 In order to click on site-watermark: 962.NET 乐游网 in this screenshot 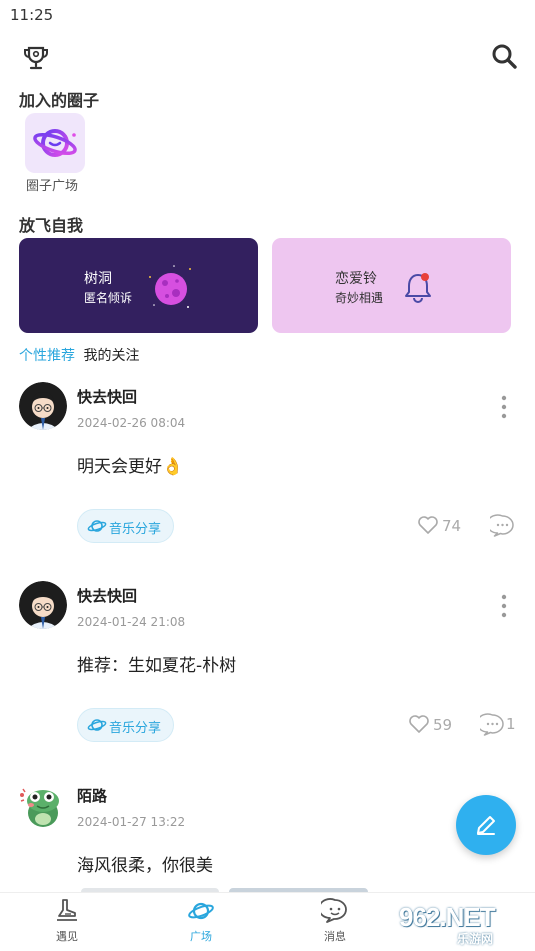, I will do `click(465, 923)`.